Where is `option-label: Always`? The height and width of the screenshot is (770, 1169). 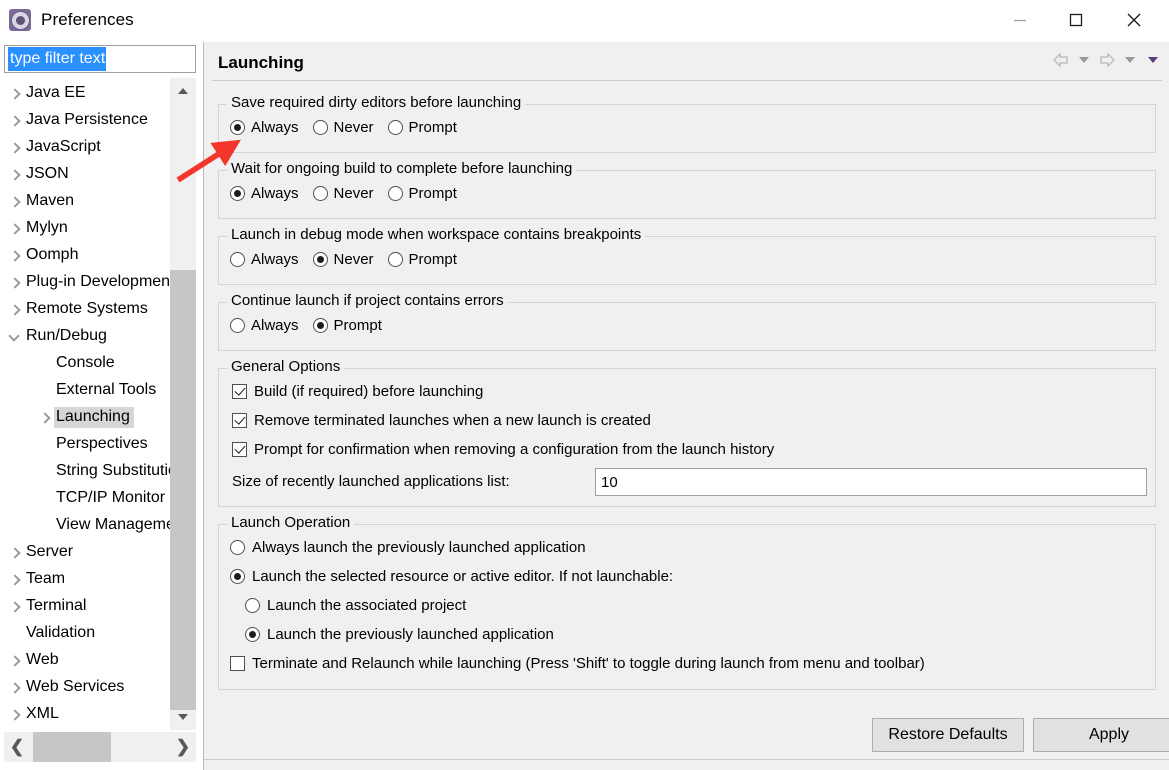 option-label: Always is located at coordinates (275, 127).